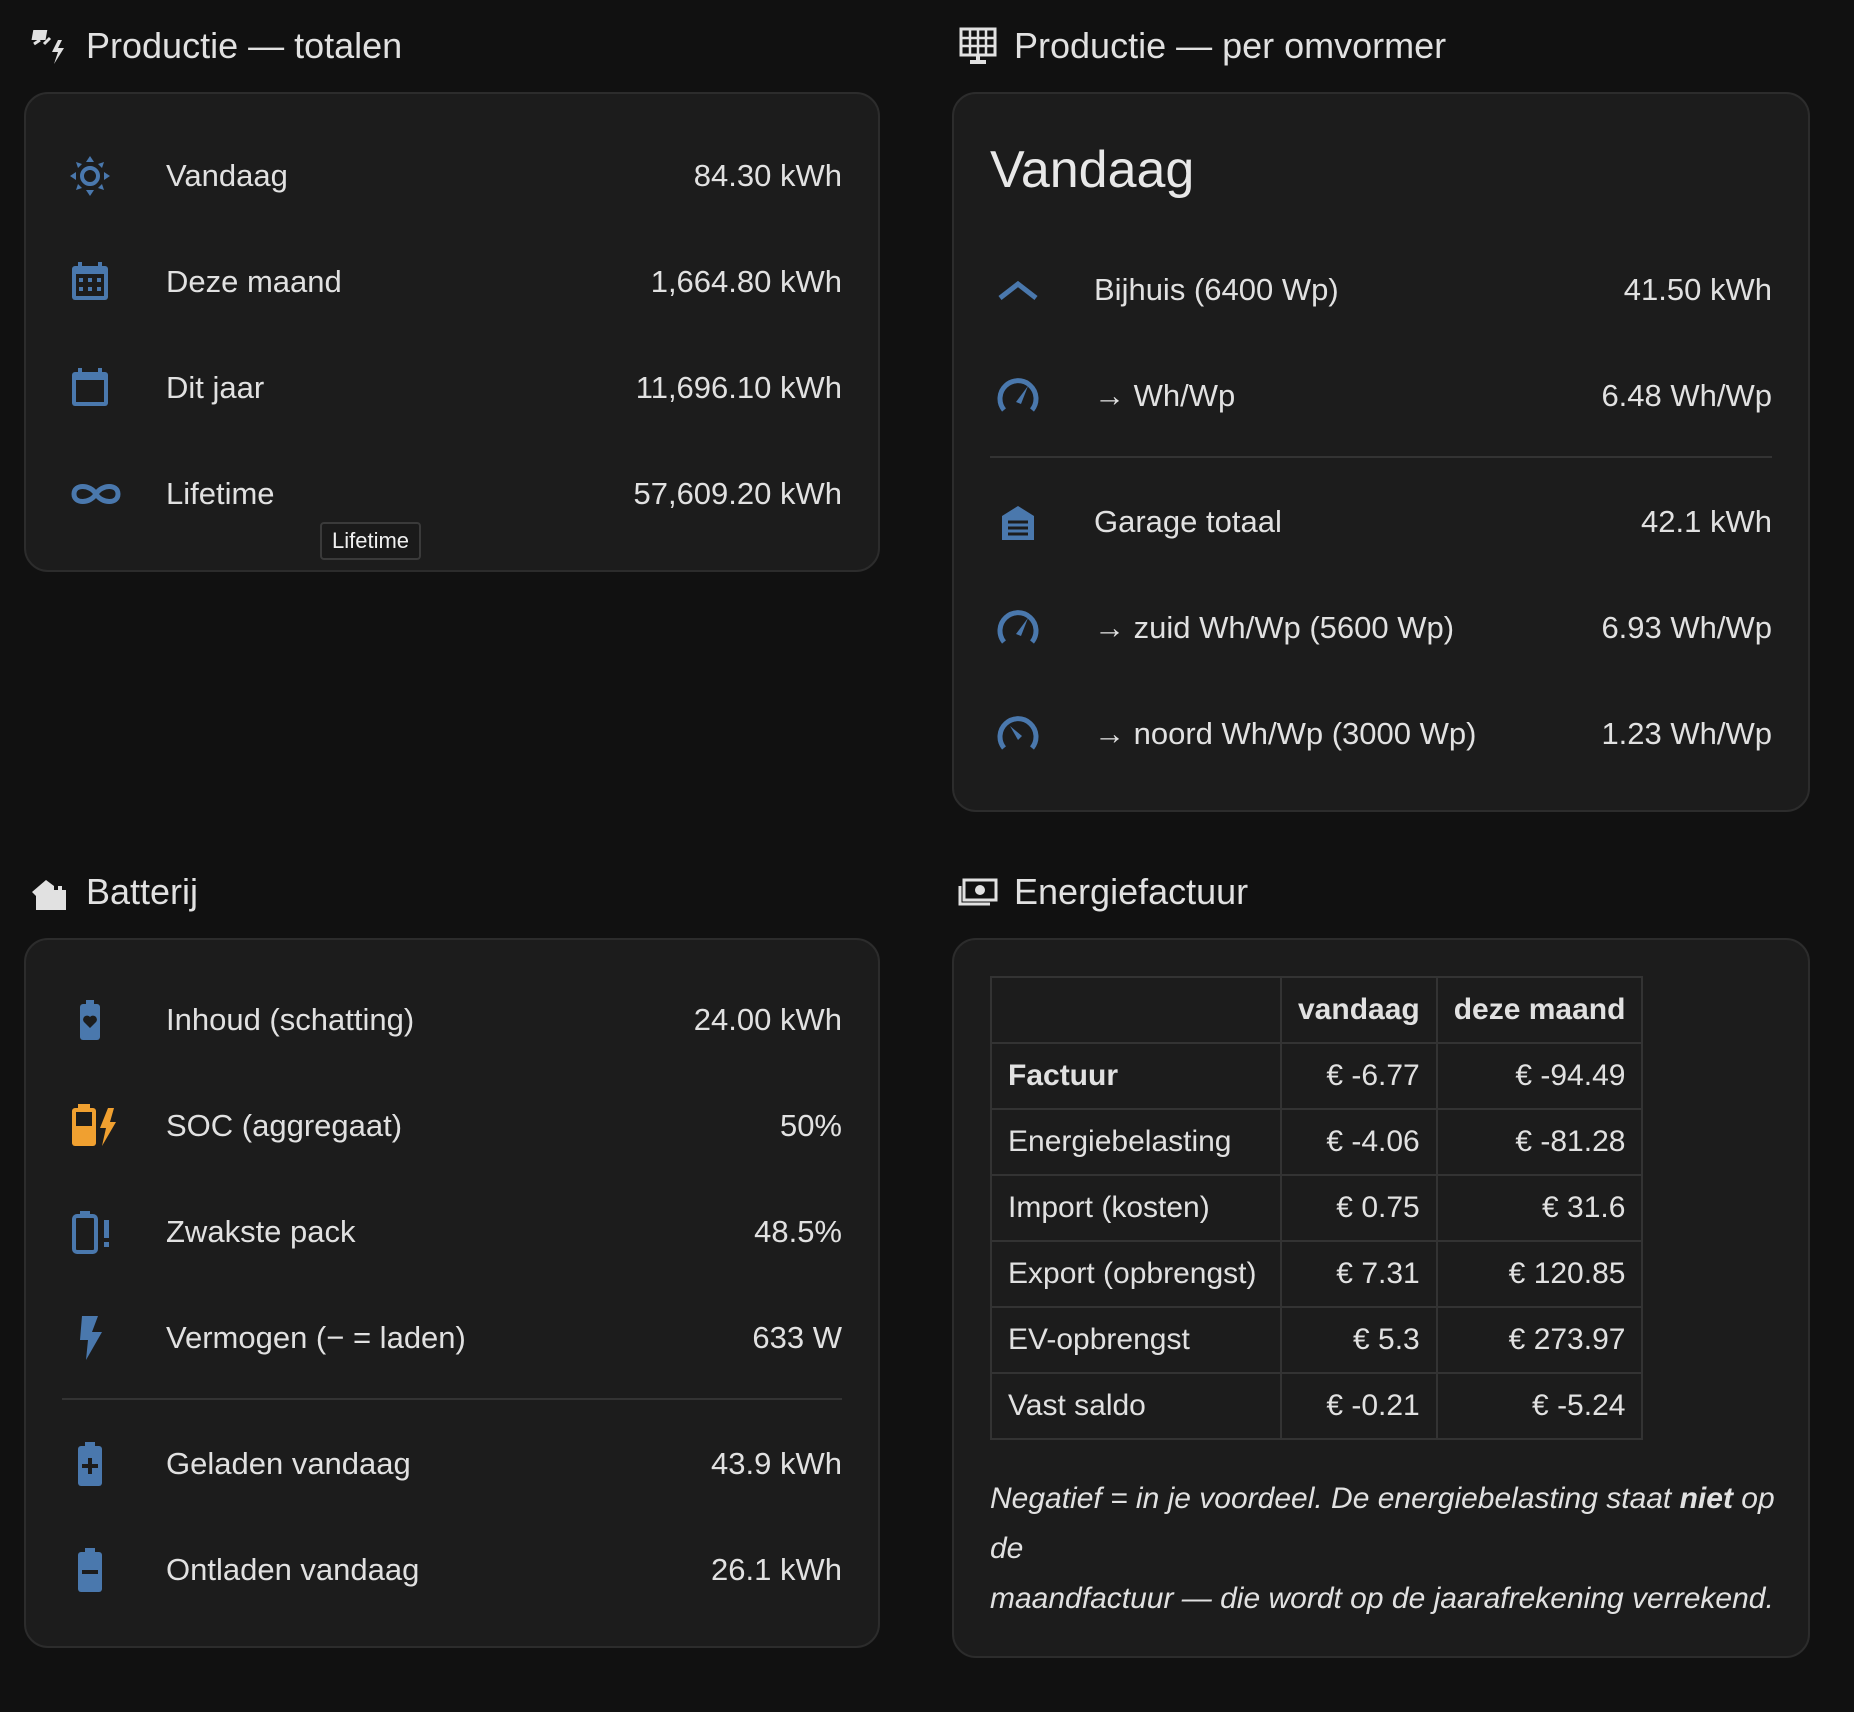  Describe the element at coordinates (1136, 1076) in the screenshot. I see `row-label: Factuur` at that location.